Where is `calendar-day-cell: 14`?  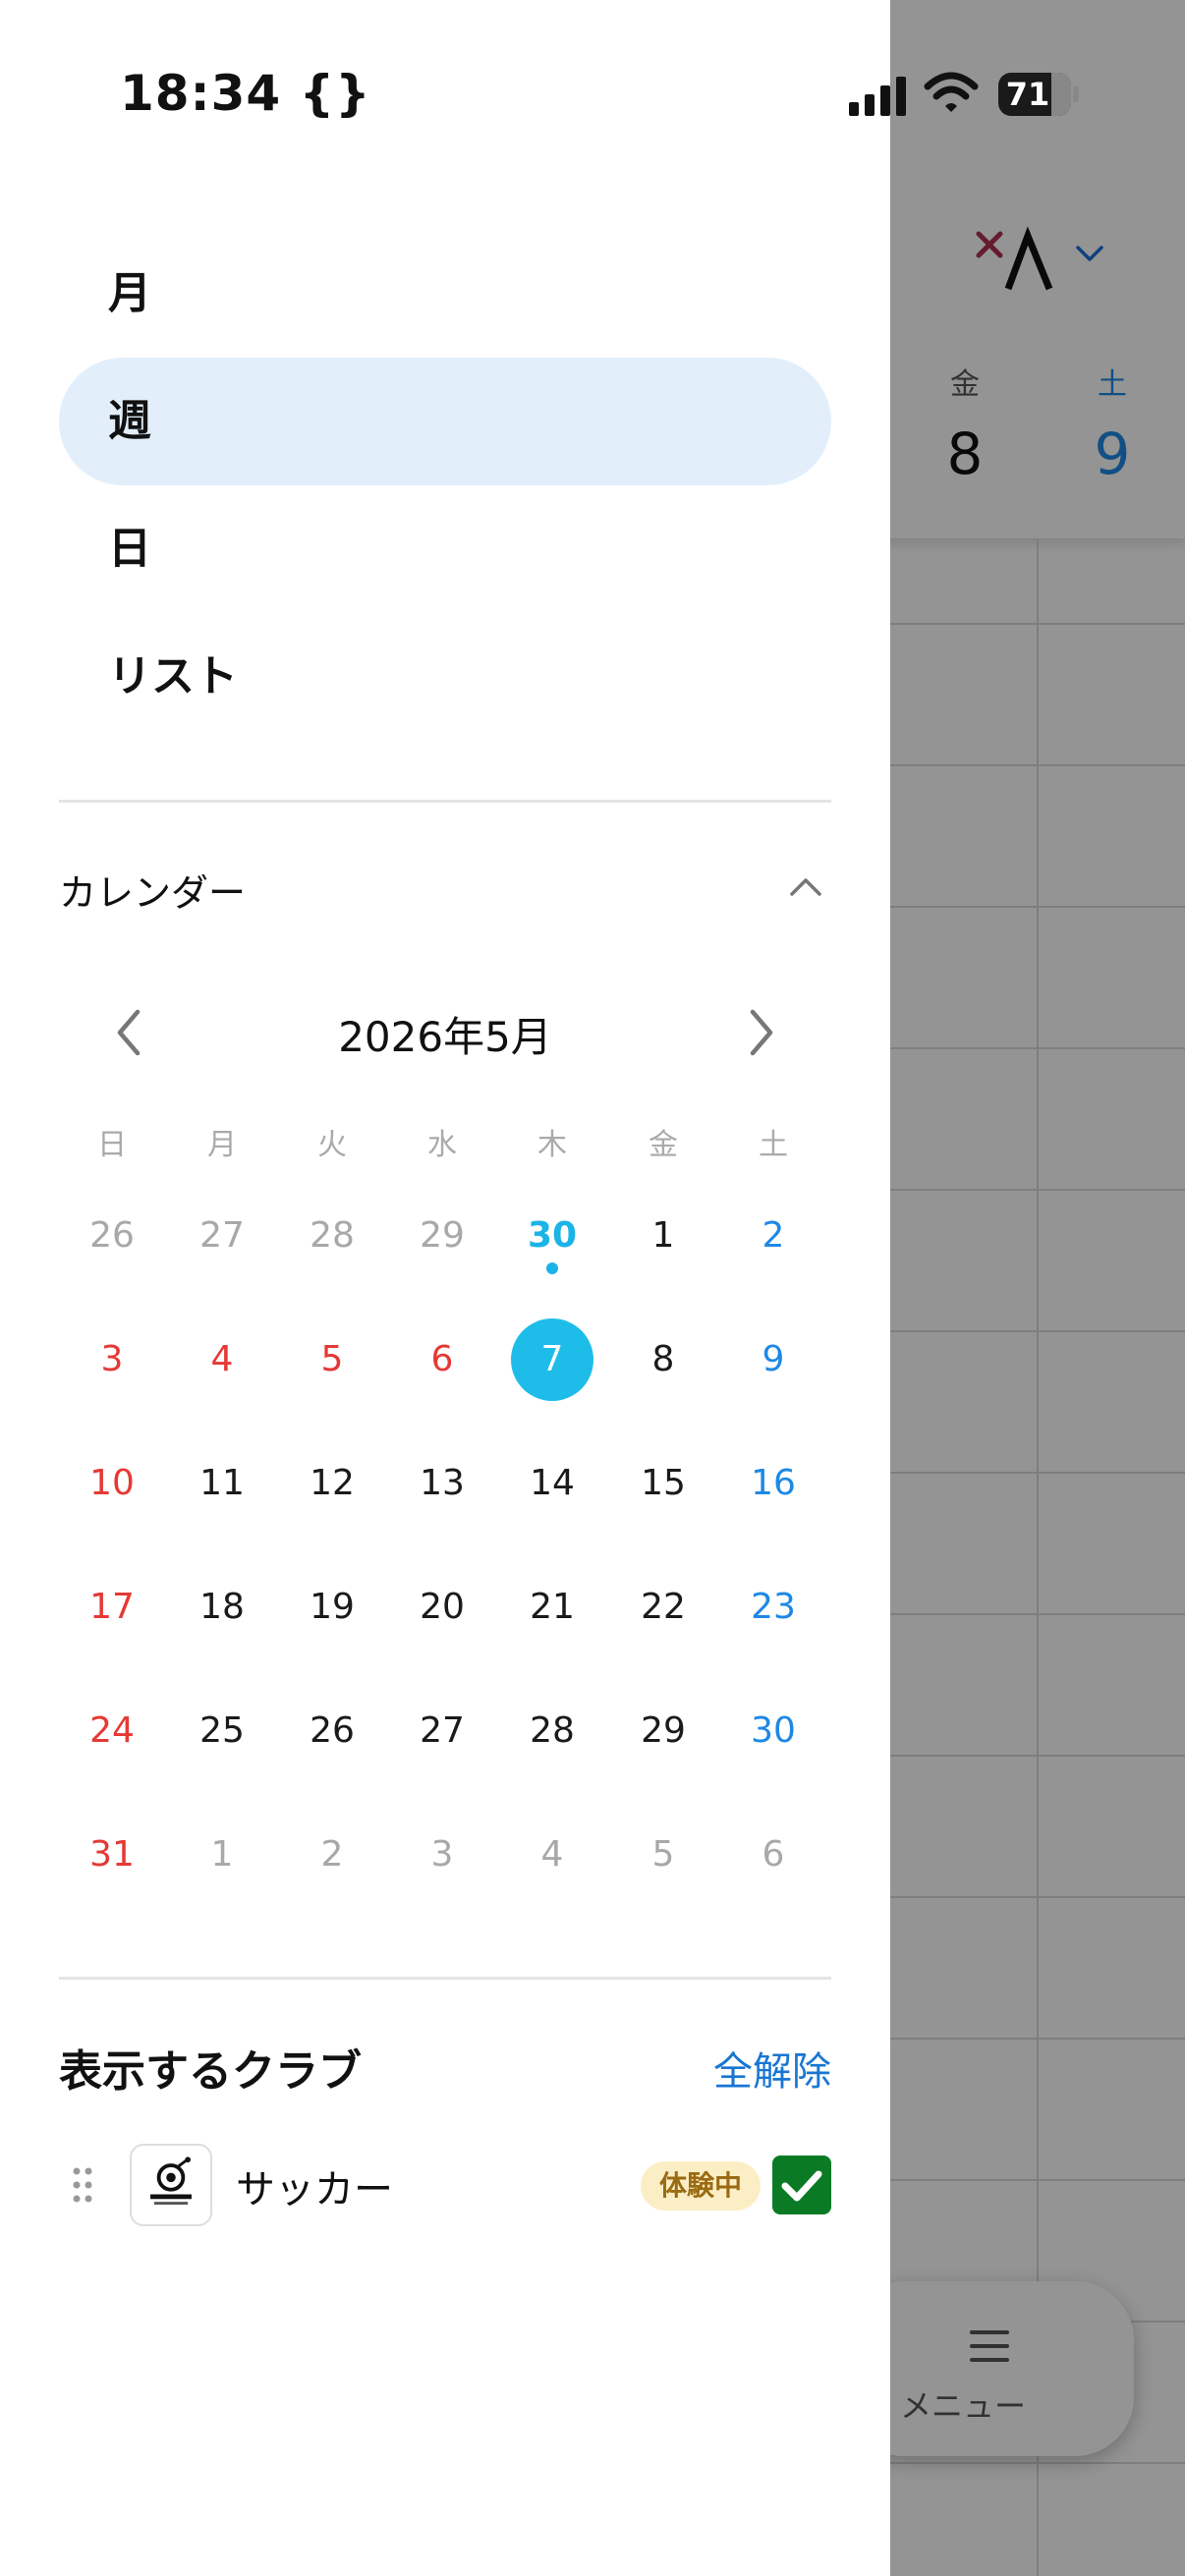 calendar-day-cell: 14 is located at coordinates (552, 1483).